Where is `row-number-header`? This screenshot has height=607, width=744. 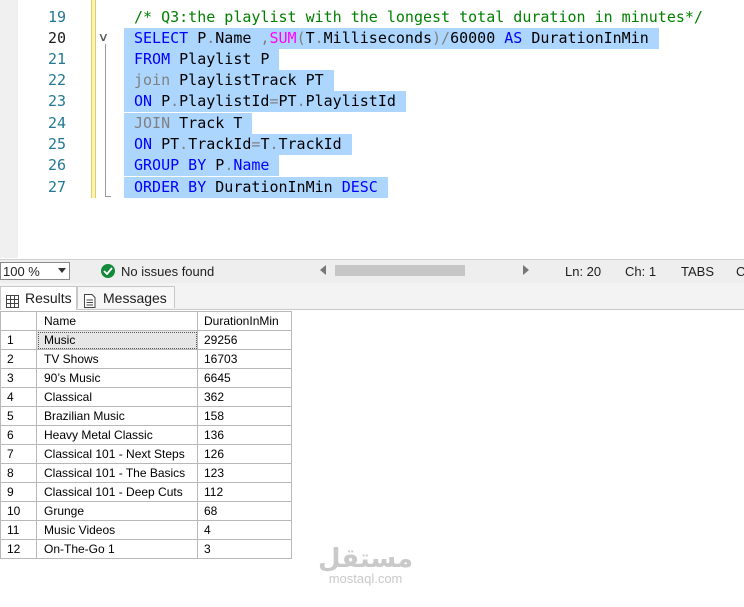 row-number-header is located at coordinates (18, 321).